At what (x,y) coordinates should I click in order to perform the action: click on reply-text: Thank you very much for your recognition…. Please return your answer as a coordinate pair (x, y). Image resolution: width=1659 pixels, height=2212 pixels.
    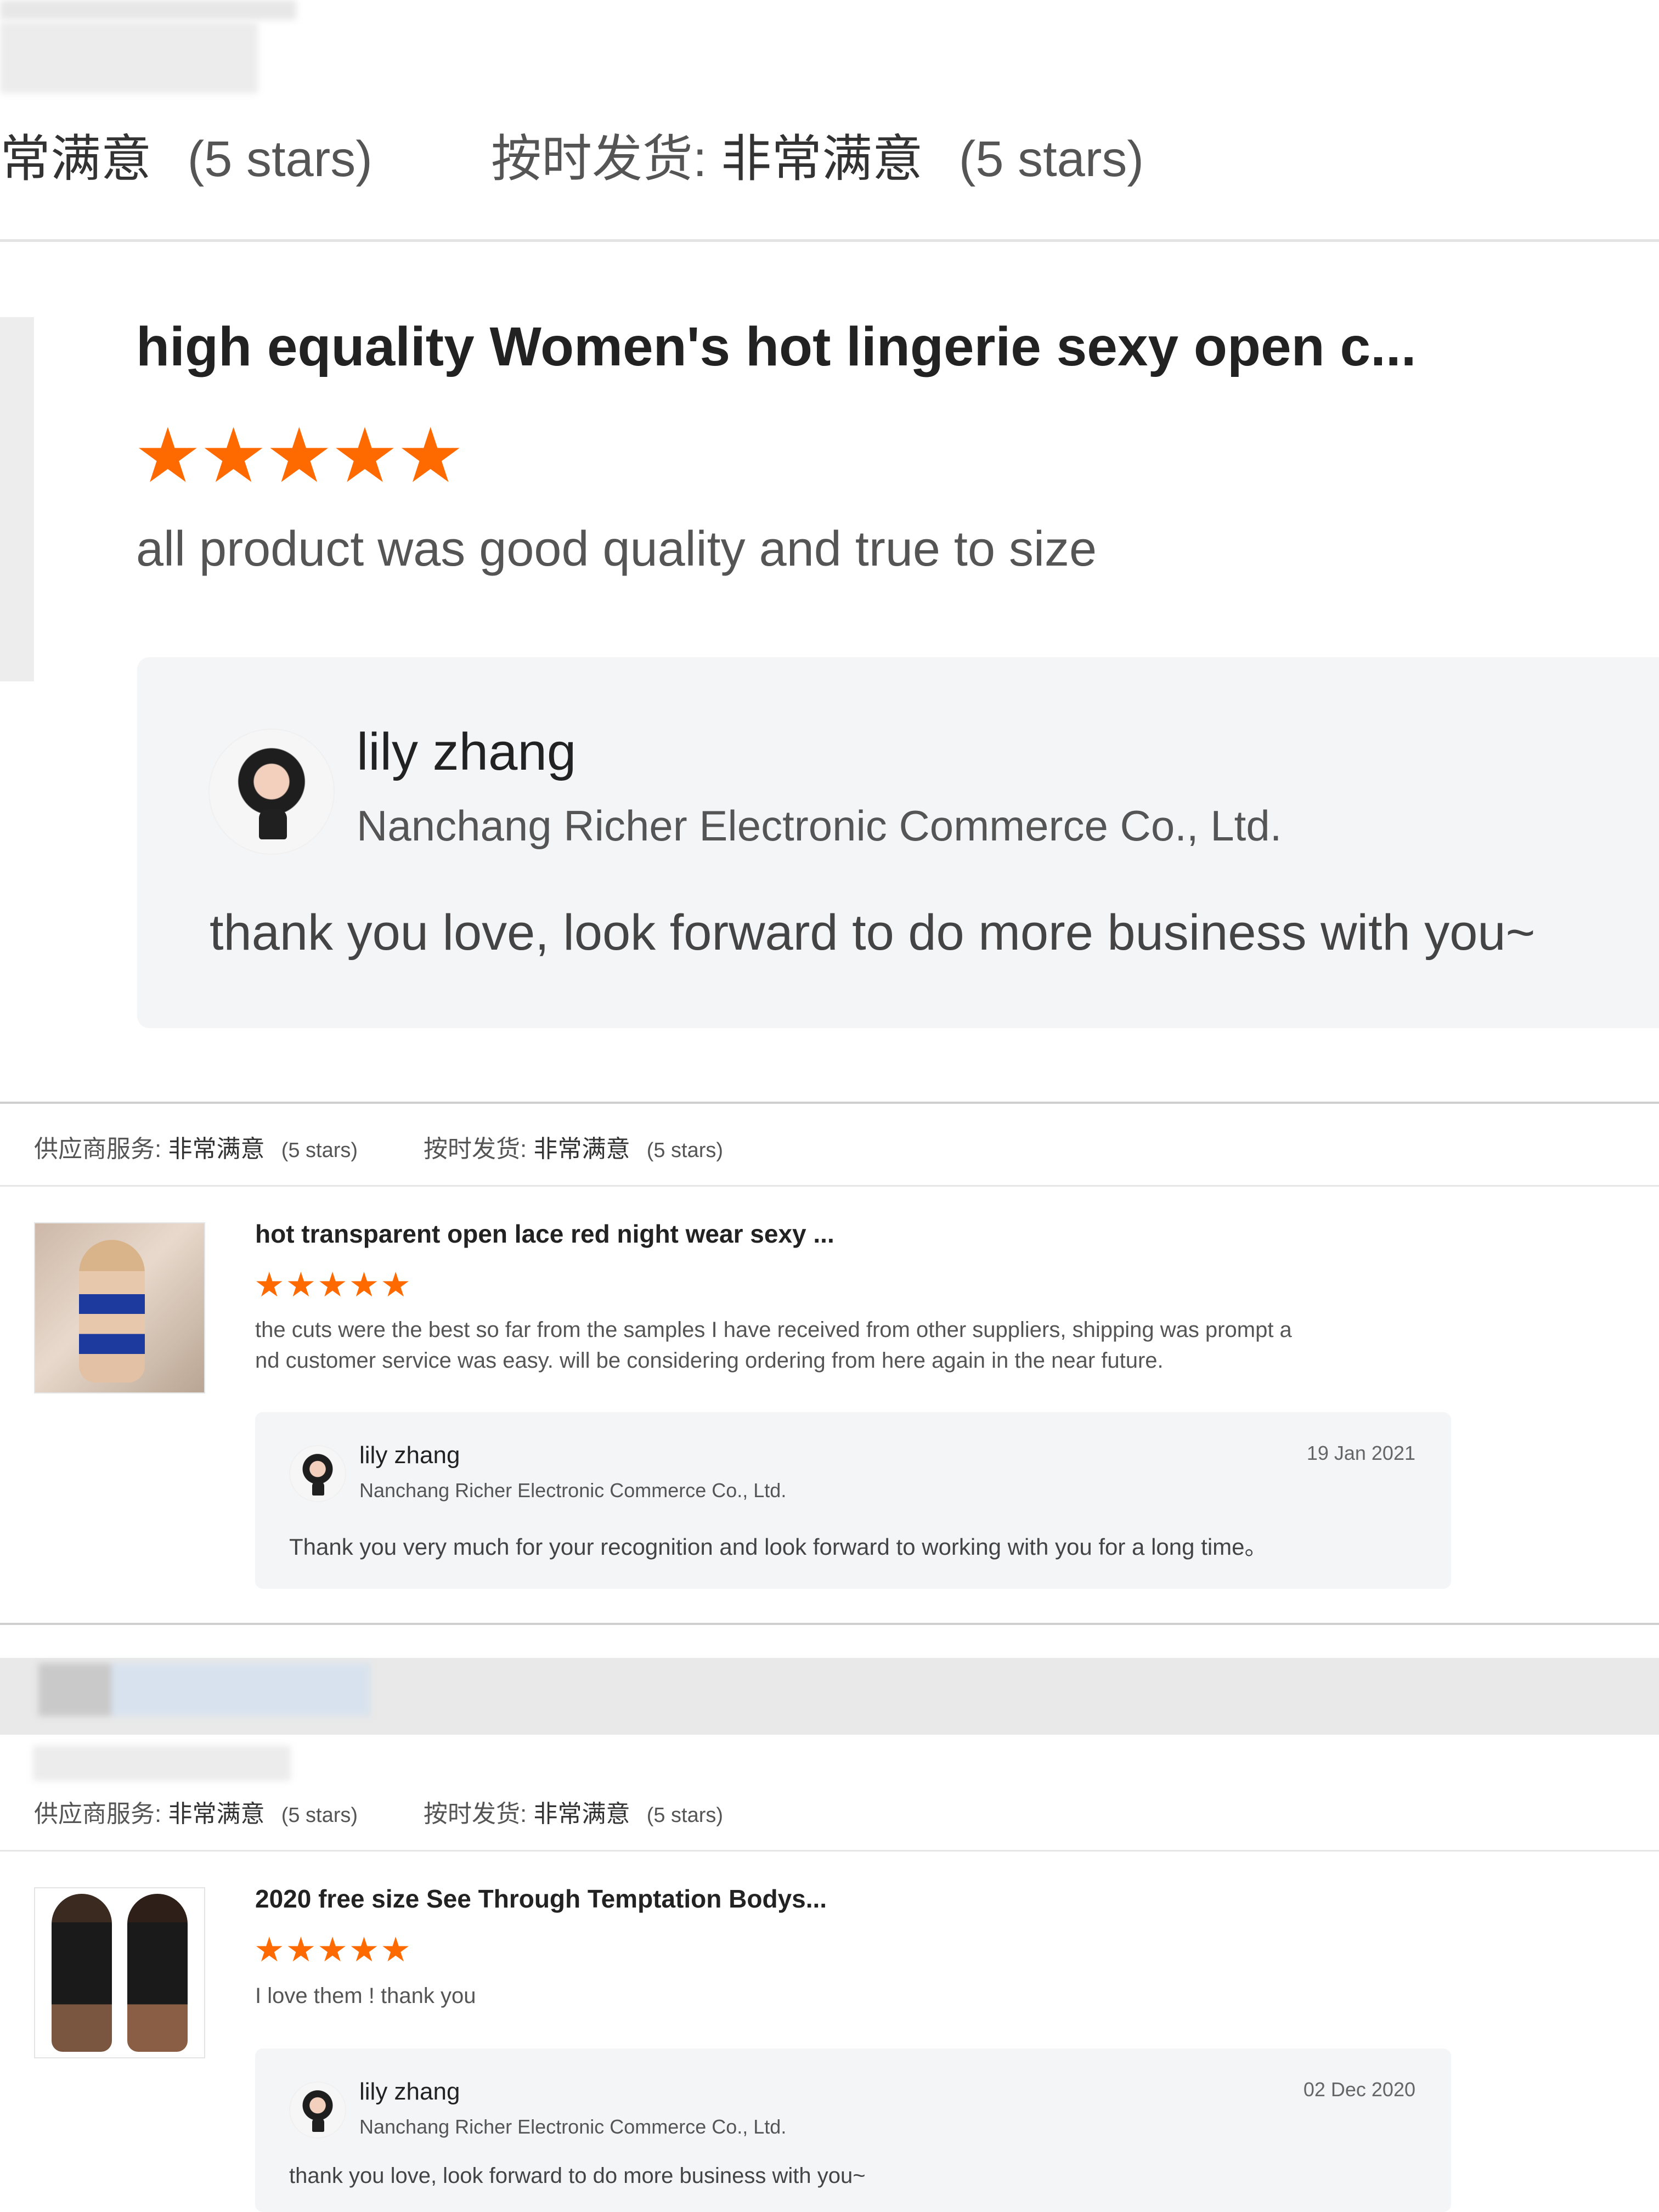
    Looking at the image, I should click on (778, 1547).